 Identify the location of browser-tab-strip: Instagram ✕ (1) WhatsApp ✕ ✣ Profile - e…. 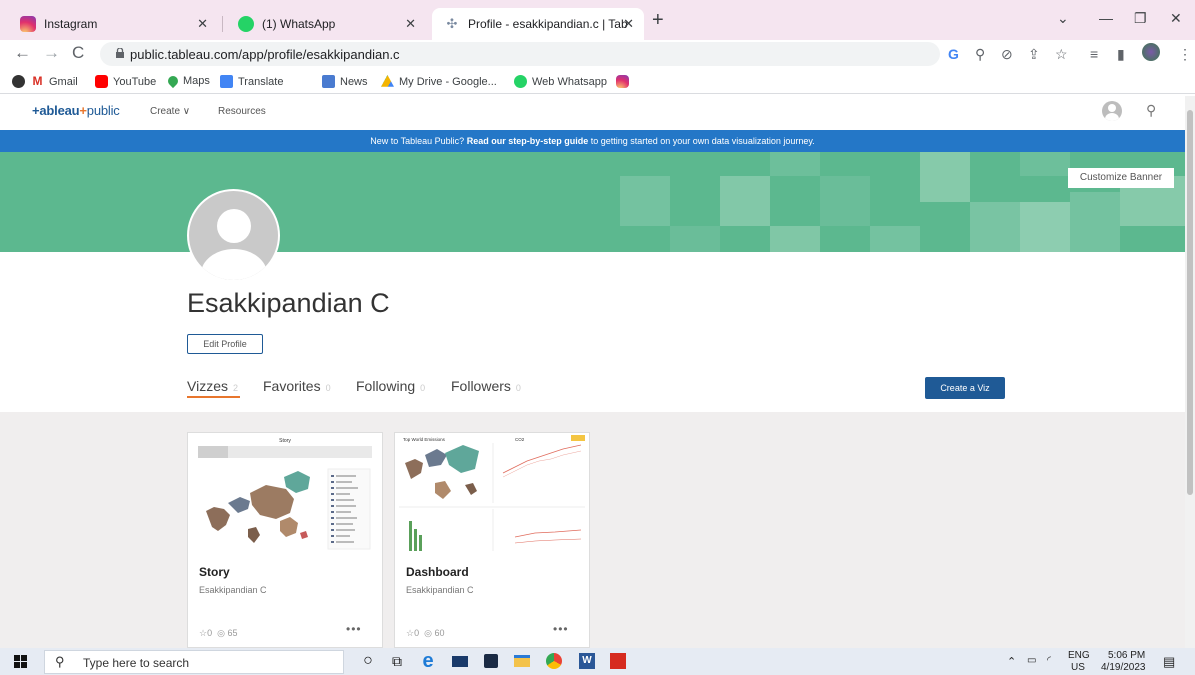
(597, 20).